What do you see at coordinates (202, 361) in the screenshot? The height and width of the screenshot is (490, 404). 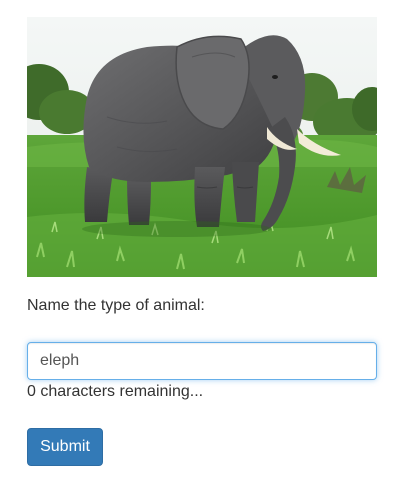 I see `answer-input` at bounding box center [202, 361].